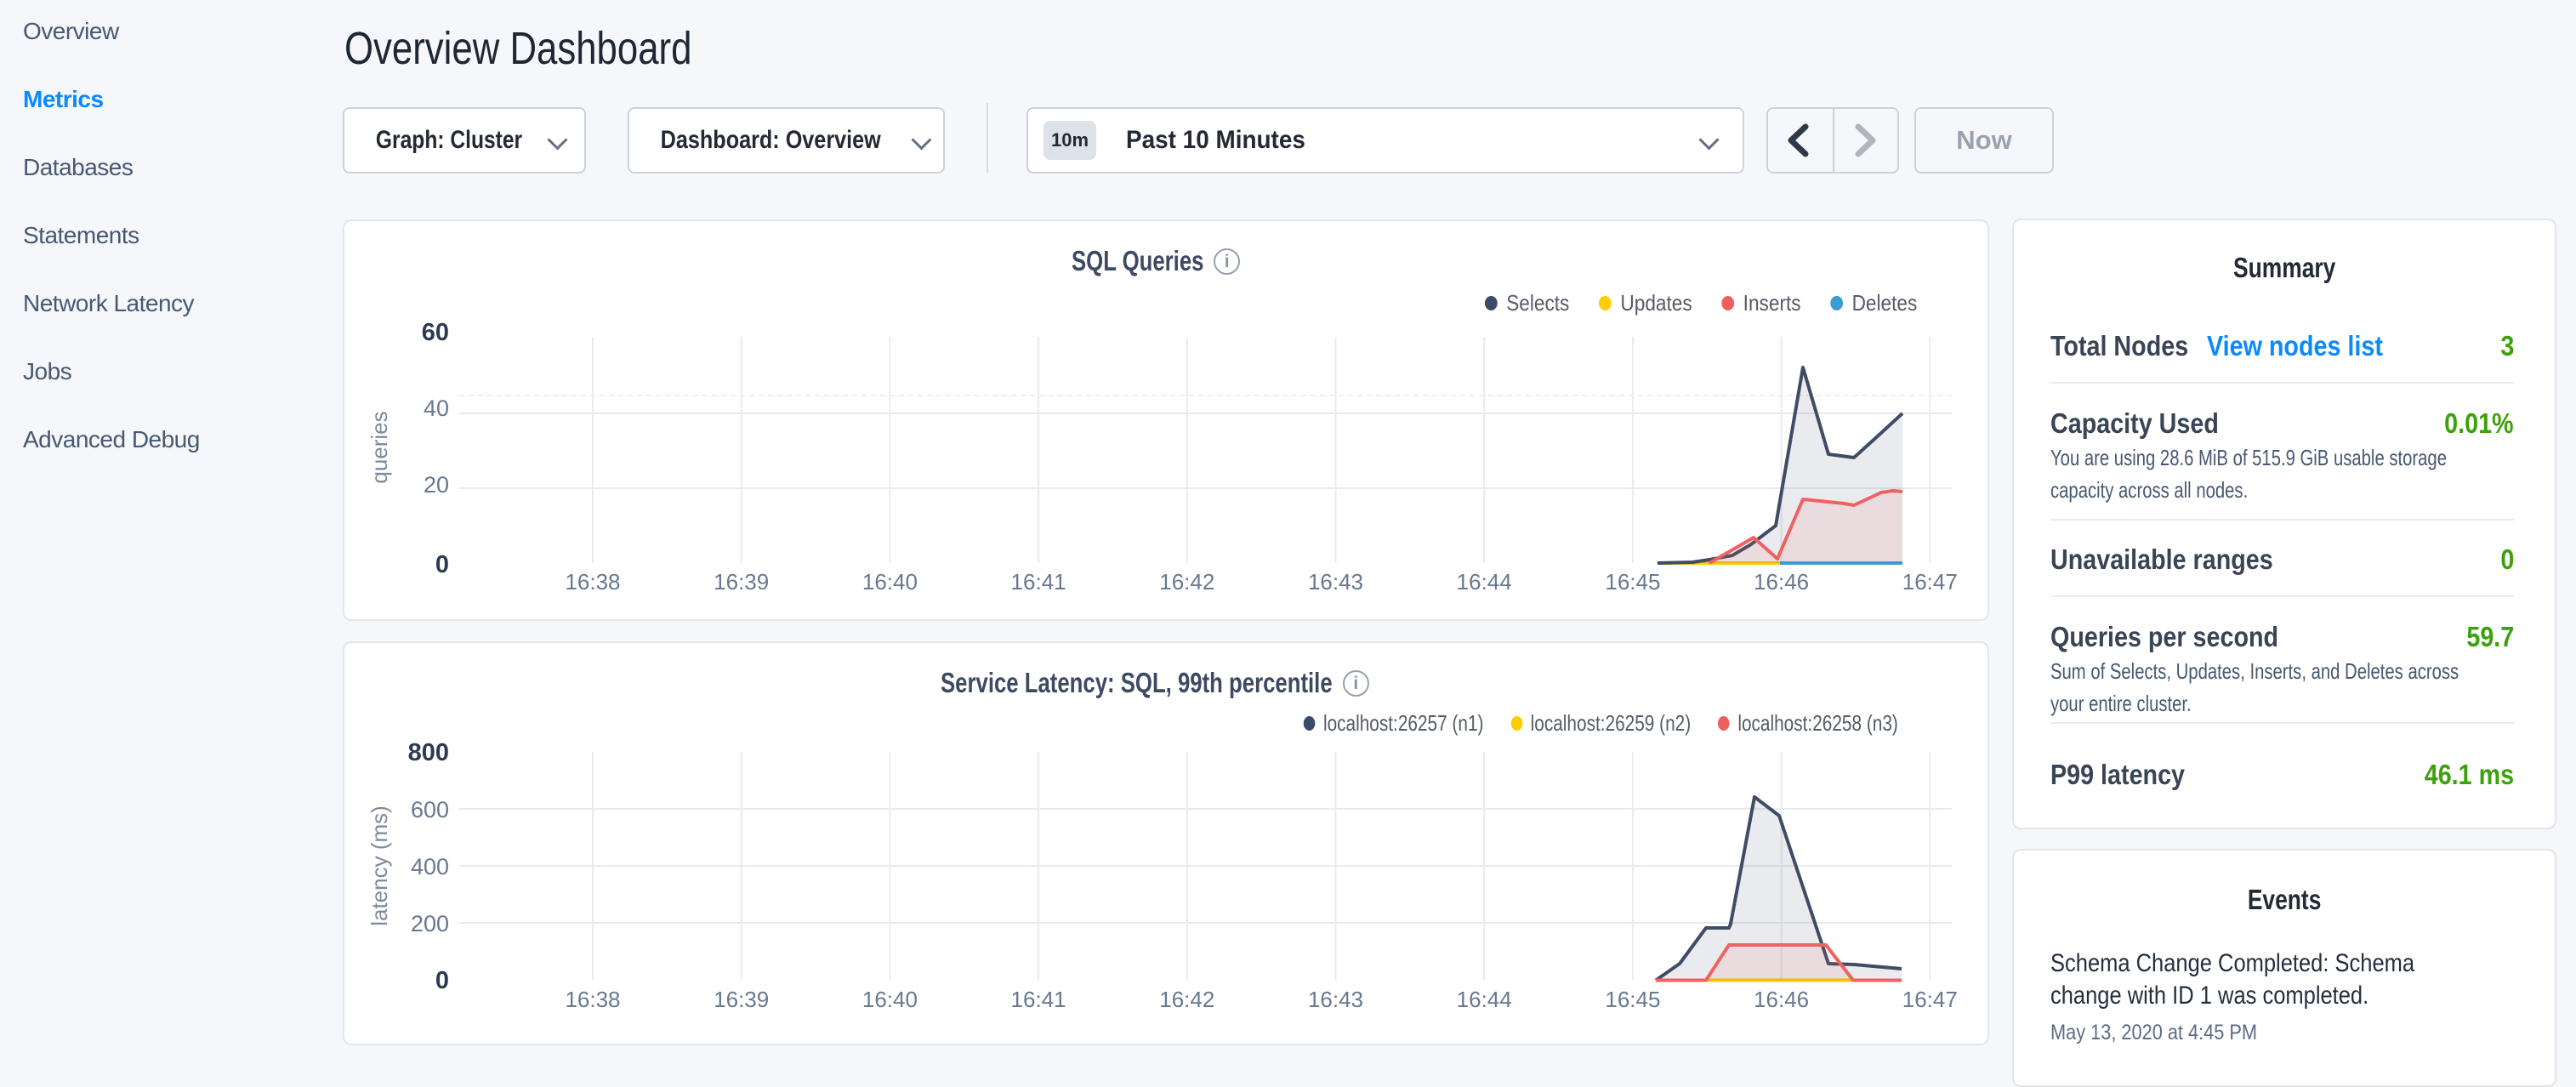  Describe the element at coordinates (379, 865) in the screenshot. I see `svg-text: latency (ms)` at that location.